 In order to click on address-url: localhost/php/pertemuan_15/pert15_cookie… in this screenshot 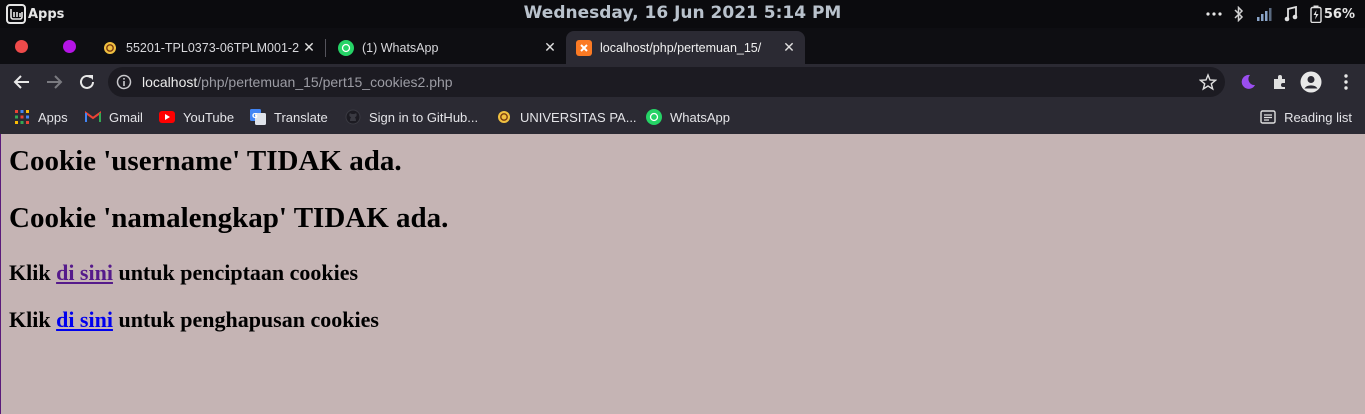, I will do `click(297, 82)`.